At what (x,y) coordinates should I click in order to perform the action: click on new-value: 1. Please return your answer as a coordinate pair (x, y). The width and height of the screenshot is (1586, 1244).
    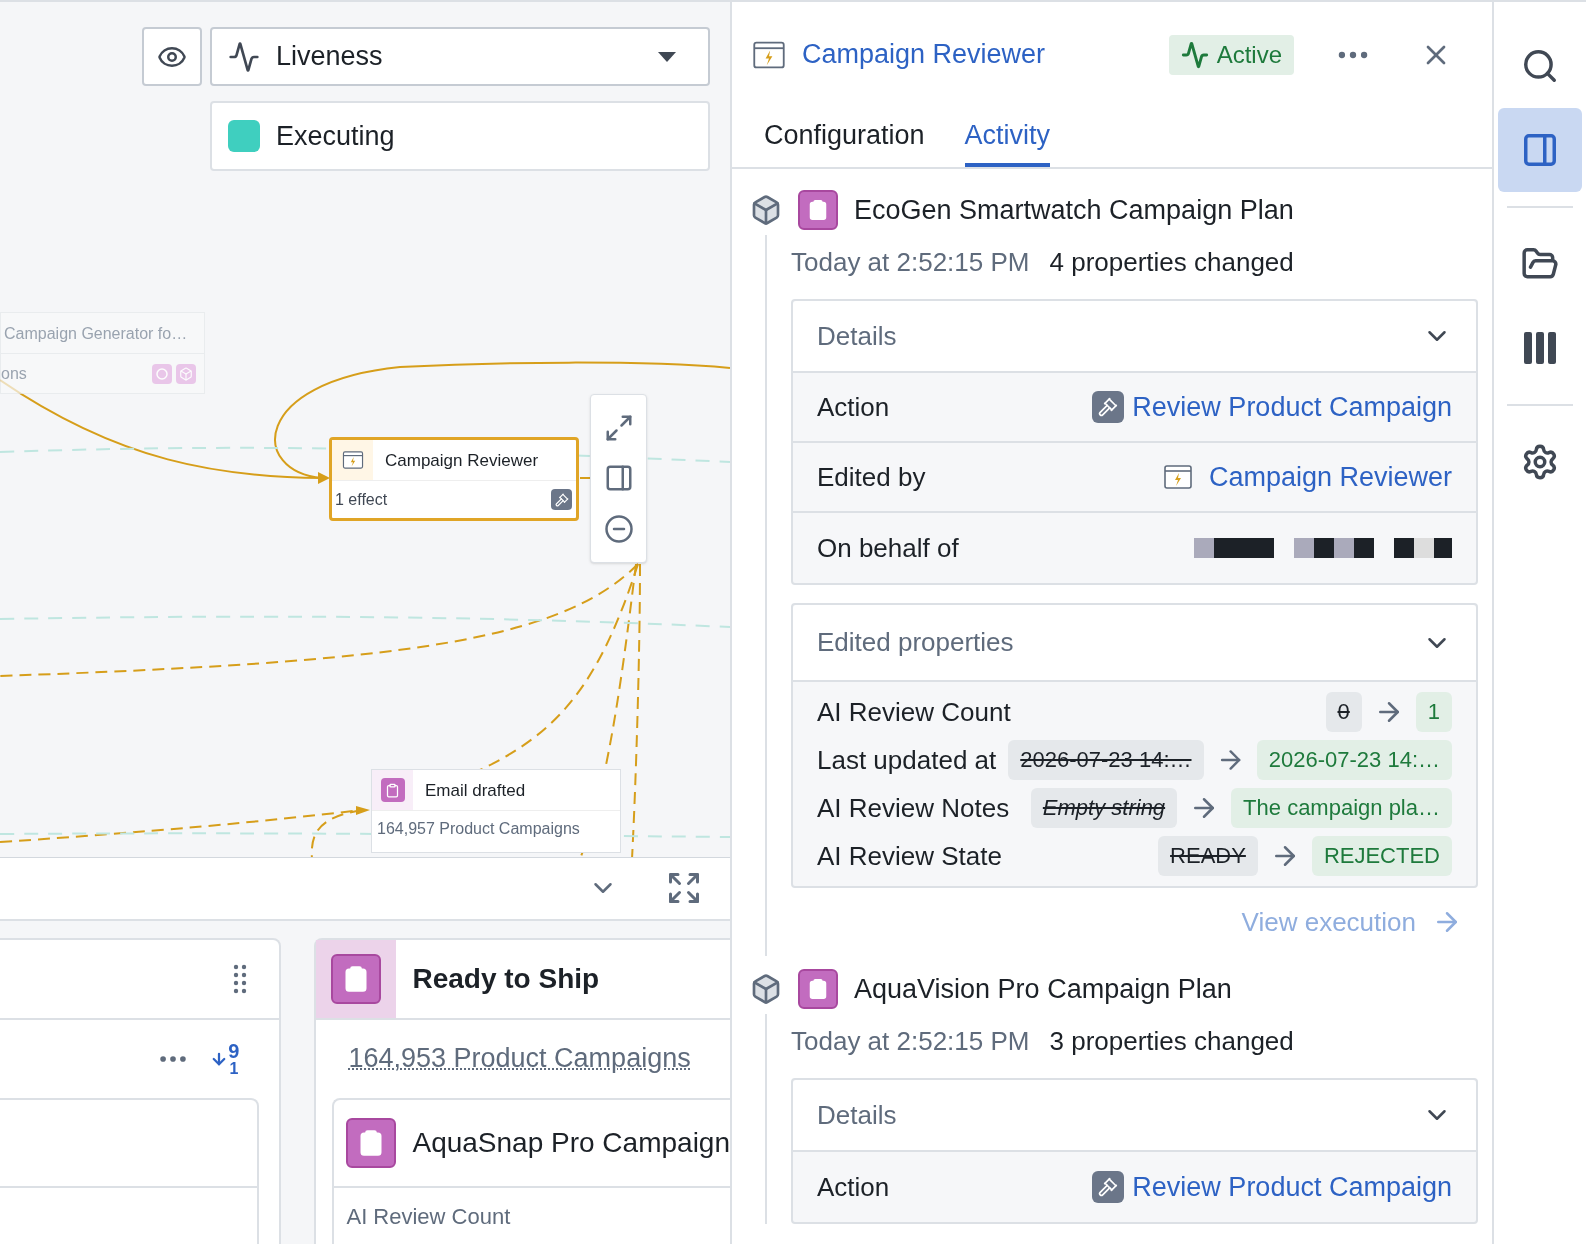
    Looking at the image, I should click on (1433, 712).